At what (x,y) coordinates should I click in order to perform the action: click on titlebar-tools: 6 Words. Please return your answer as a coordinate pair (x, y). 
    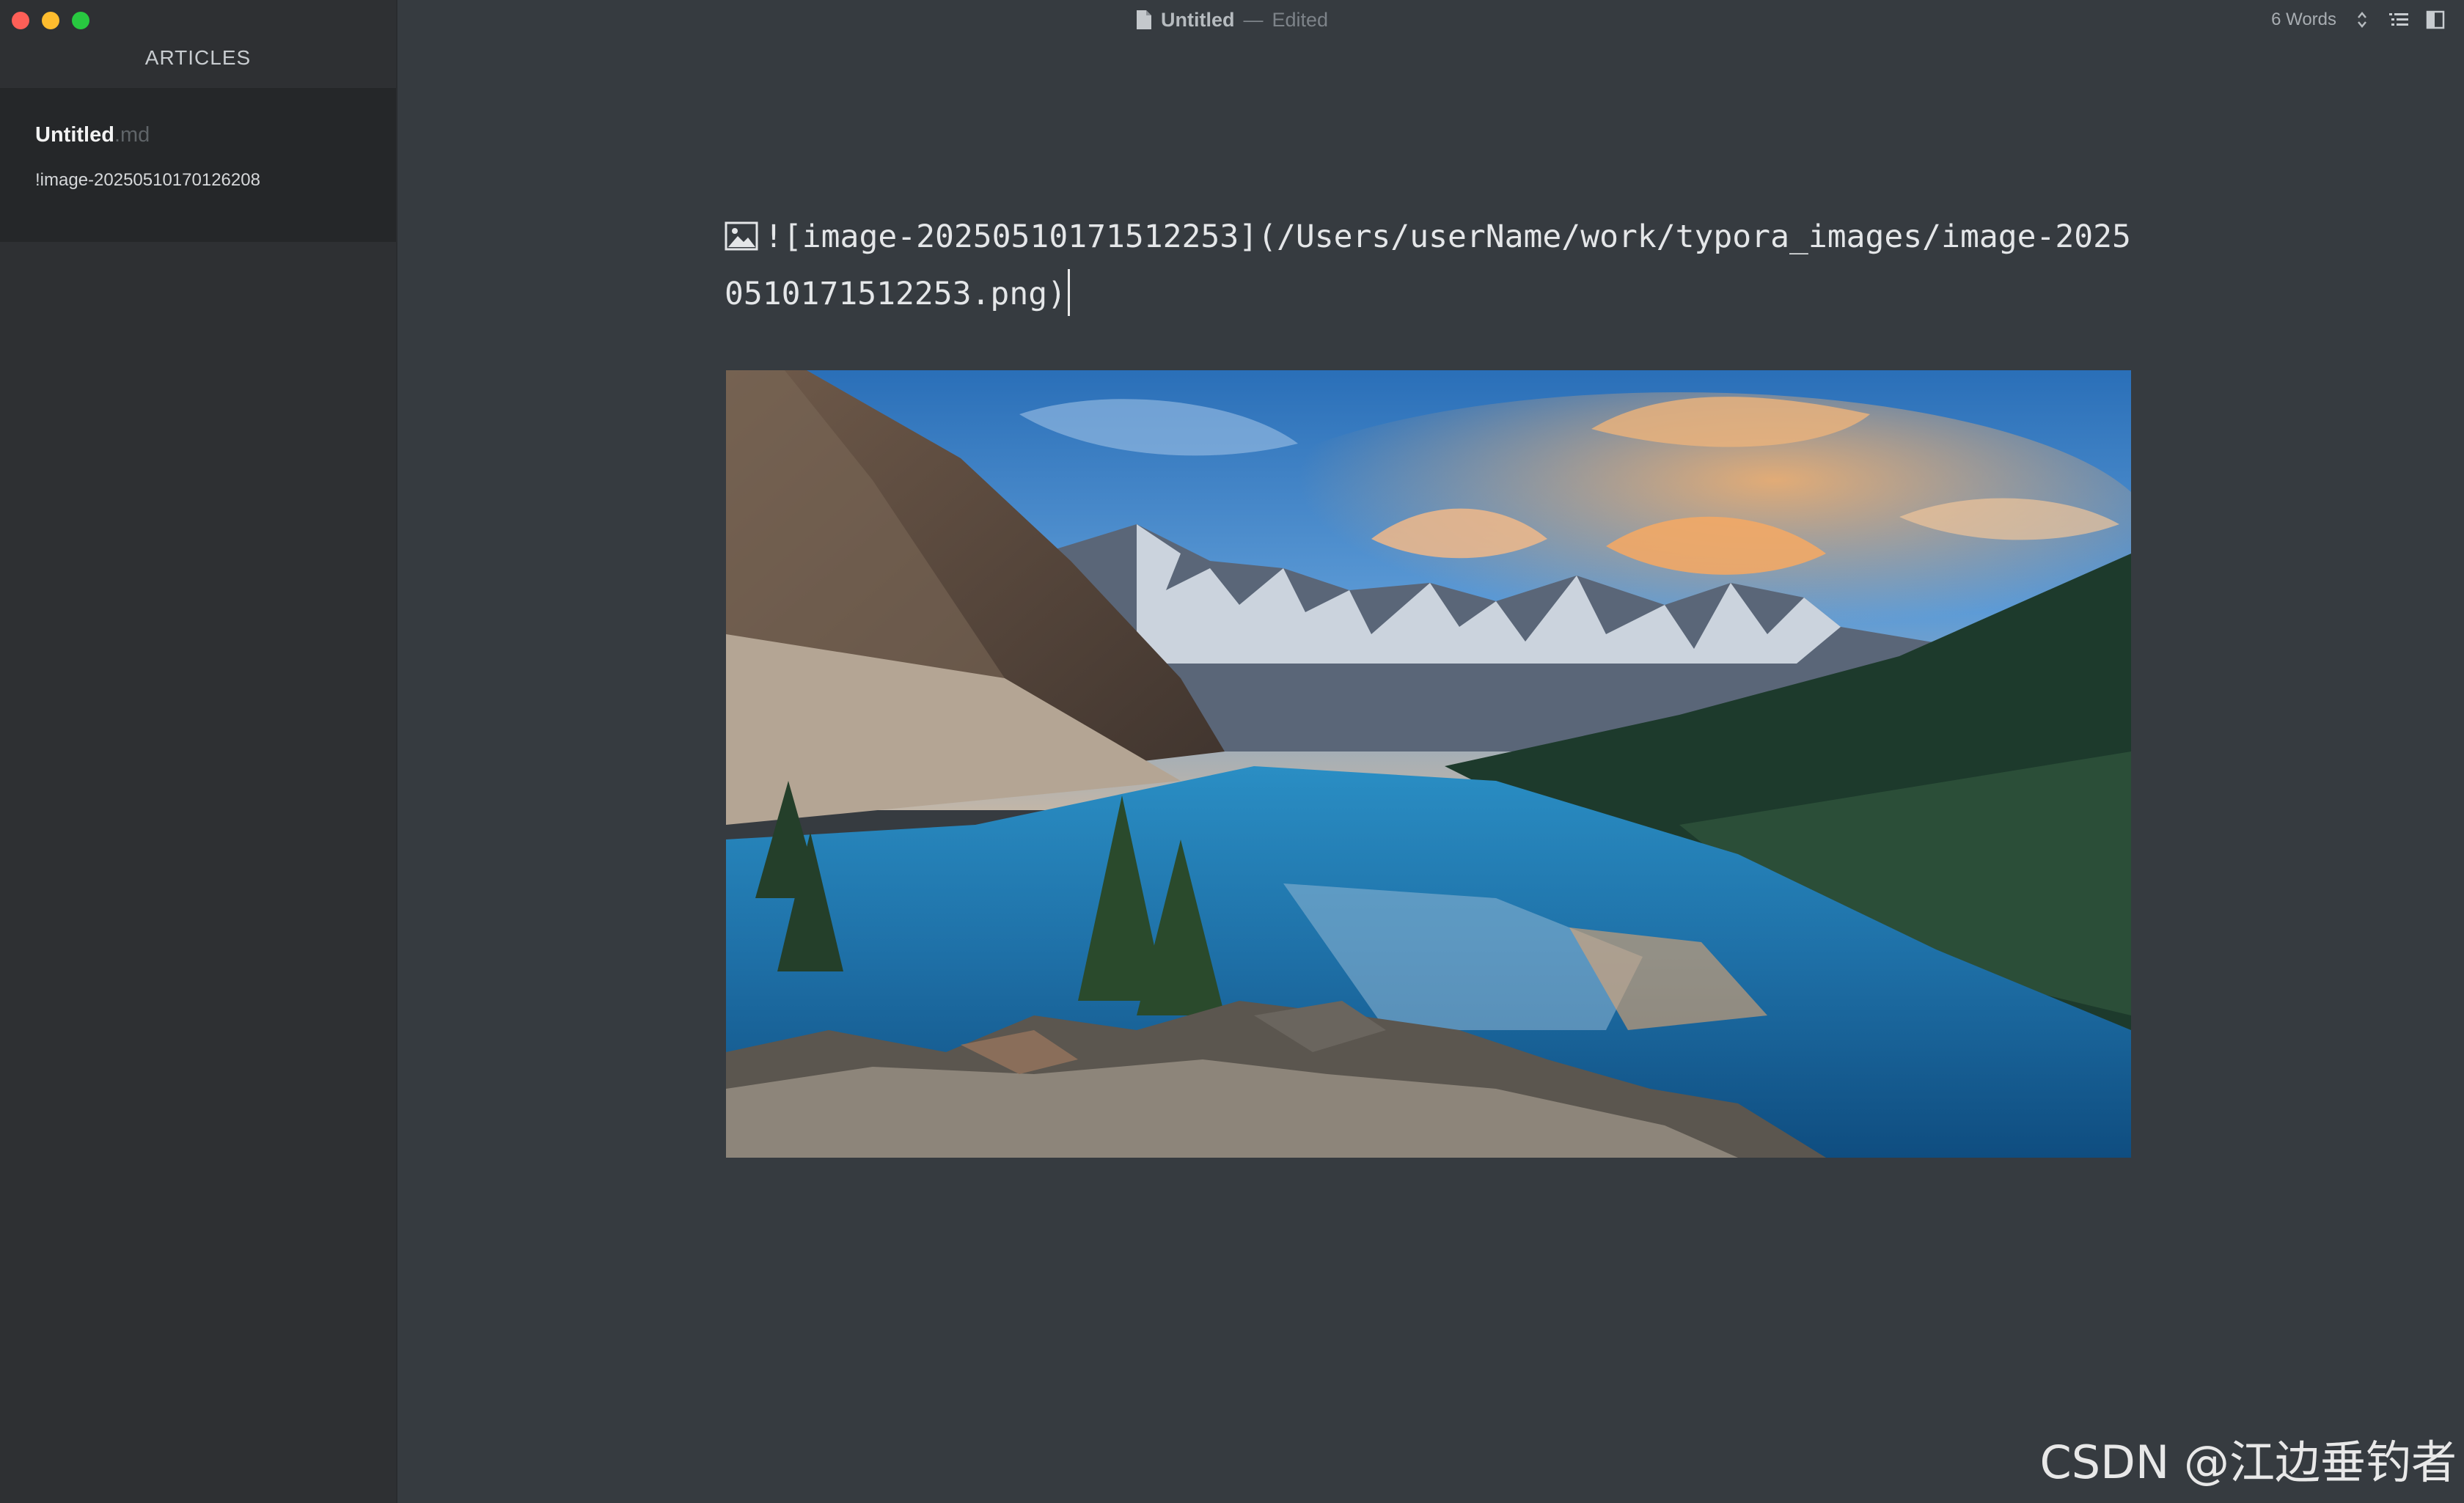
    Looking at the image, I should click on (2358, 20).